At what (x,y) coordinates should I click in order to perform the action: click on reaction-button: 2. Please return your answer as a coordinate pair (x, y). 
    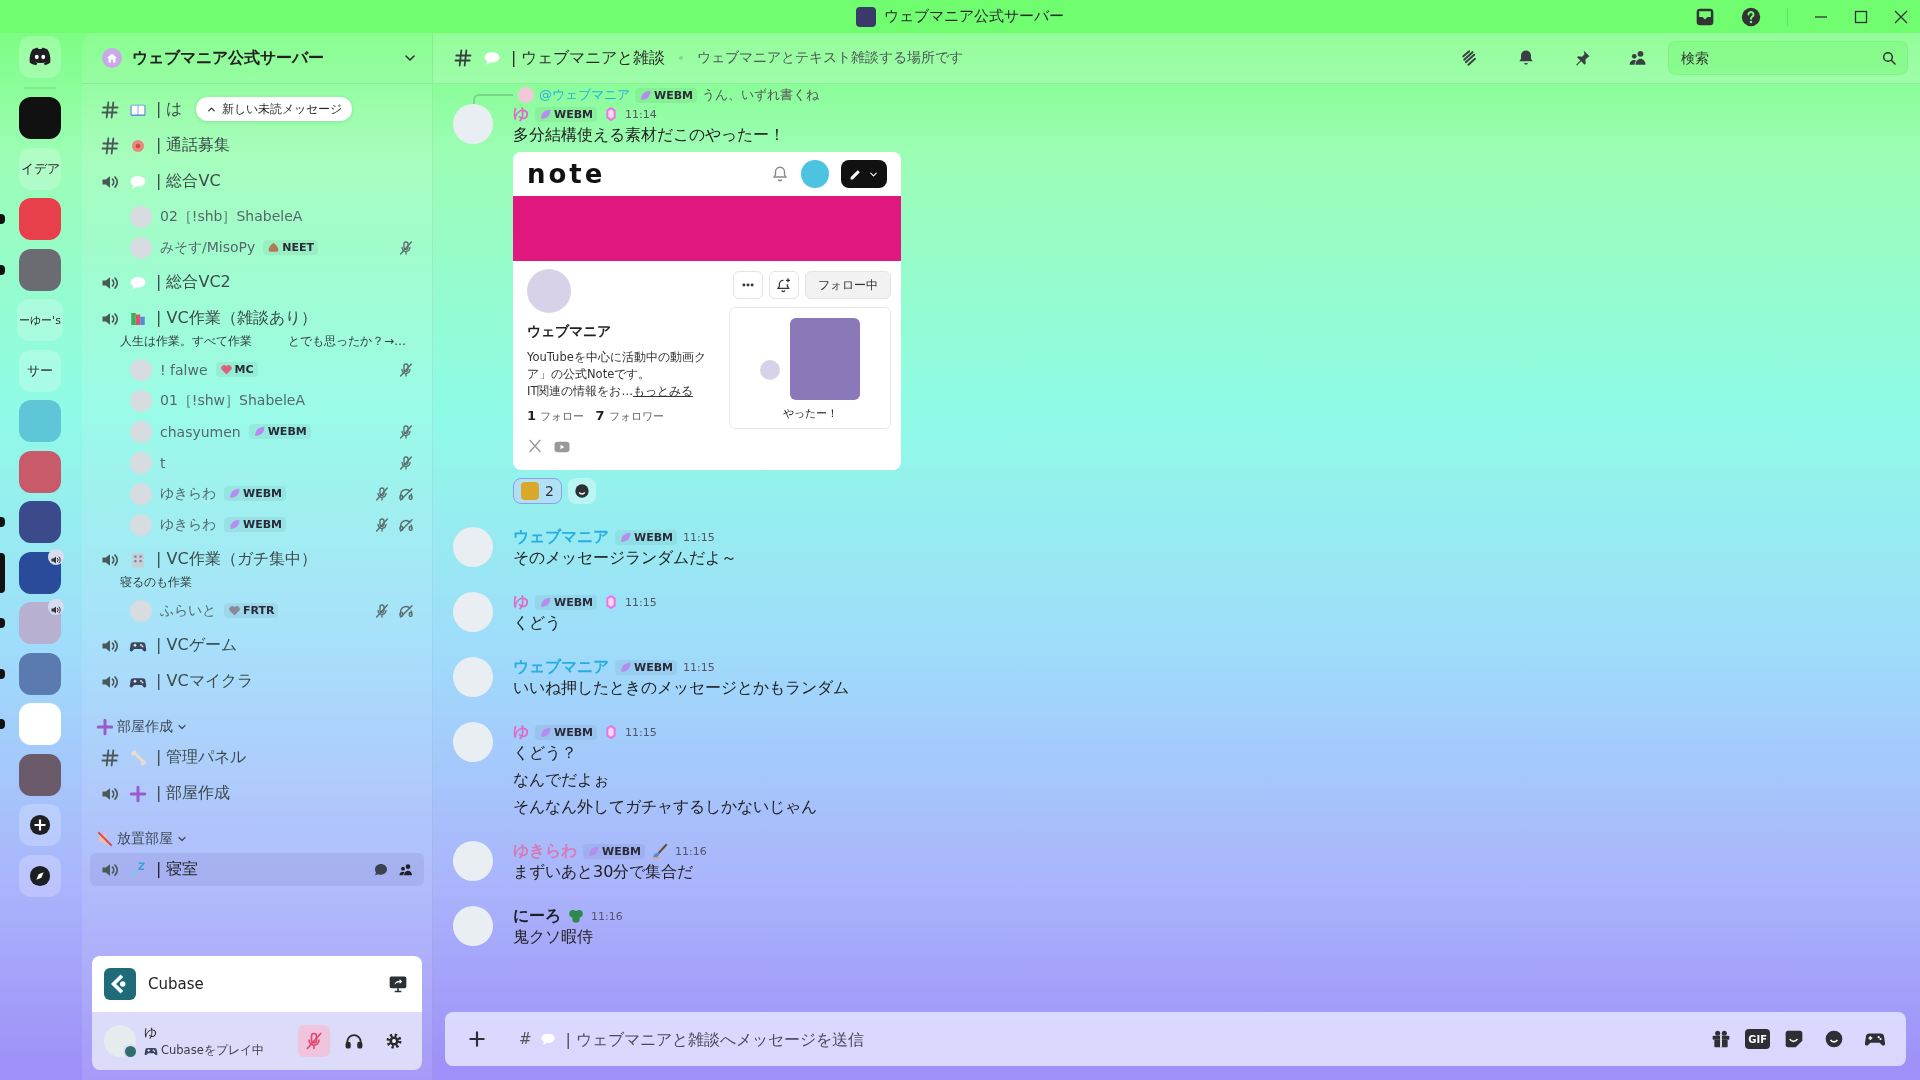
    Looking at the image, I should click on (537, 491).